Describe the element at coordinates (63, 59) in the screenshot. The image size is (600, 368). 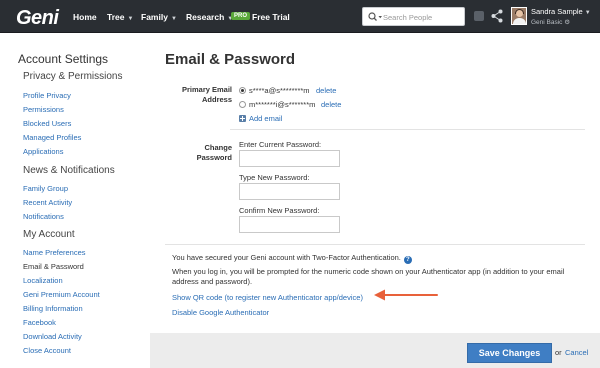
I see `sidebar-title: Account Settings` at that location.